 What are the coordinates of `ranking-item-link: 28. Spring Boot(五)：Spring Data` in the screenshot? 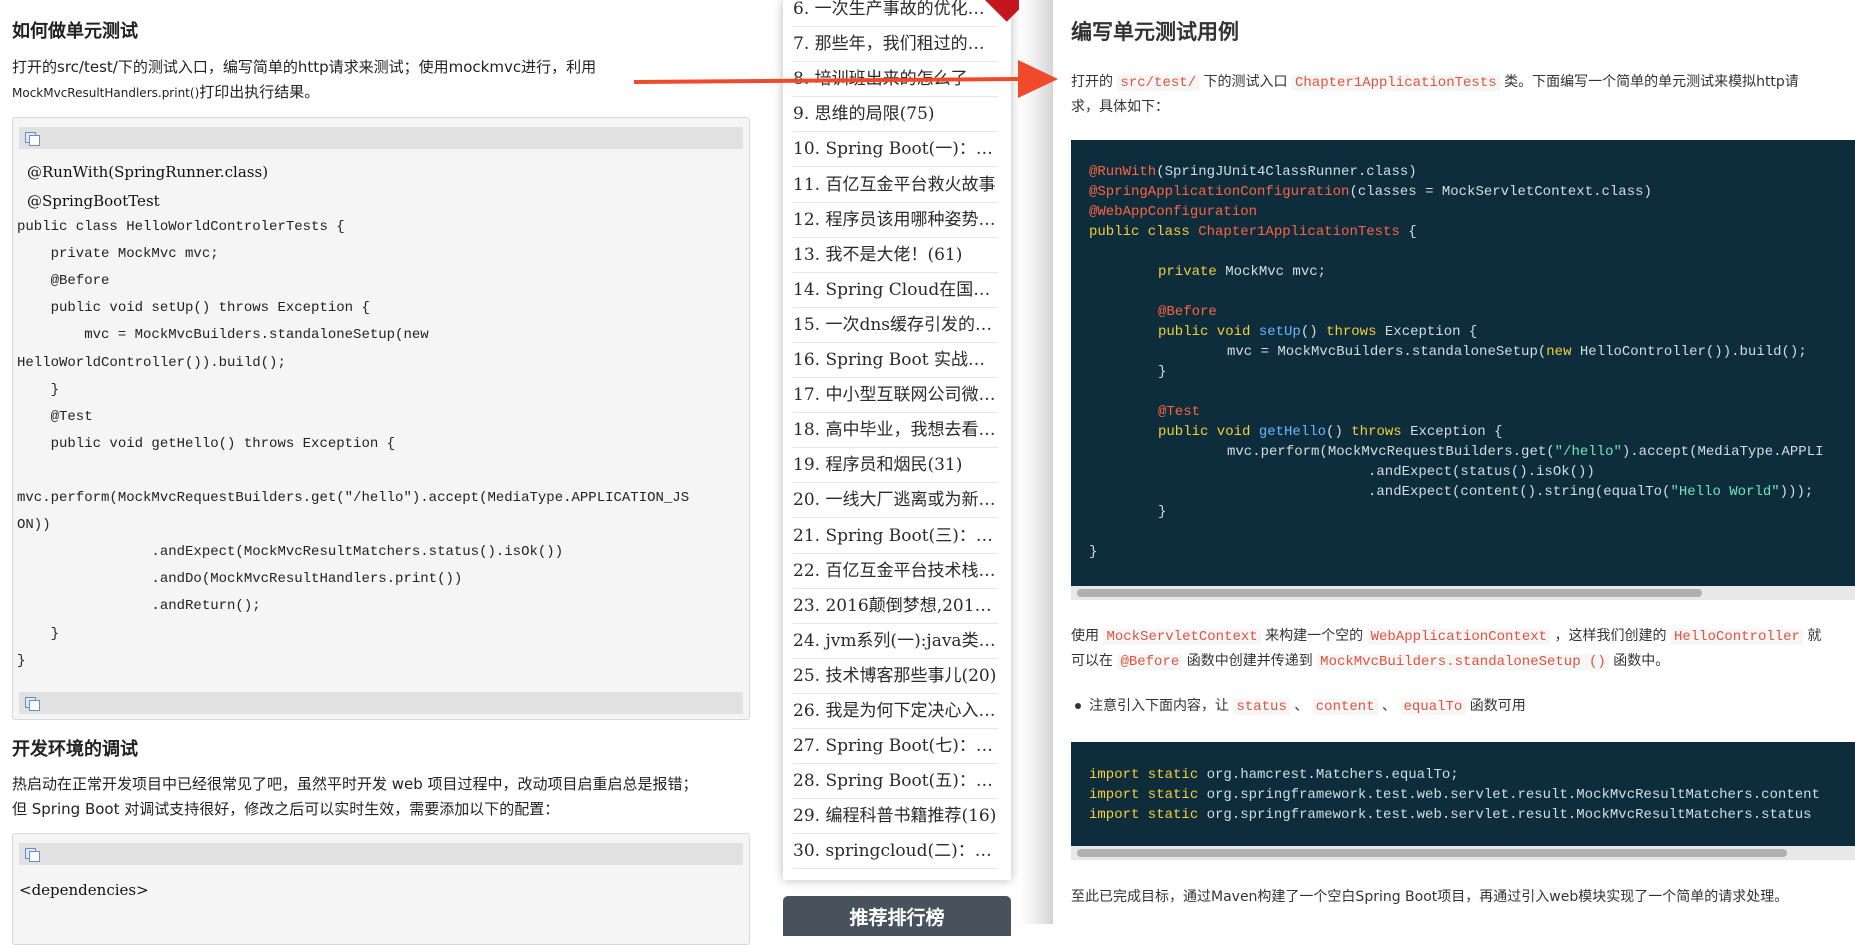 It's located at (895, 782).